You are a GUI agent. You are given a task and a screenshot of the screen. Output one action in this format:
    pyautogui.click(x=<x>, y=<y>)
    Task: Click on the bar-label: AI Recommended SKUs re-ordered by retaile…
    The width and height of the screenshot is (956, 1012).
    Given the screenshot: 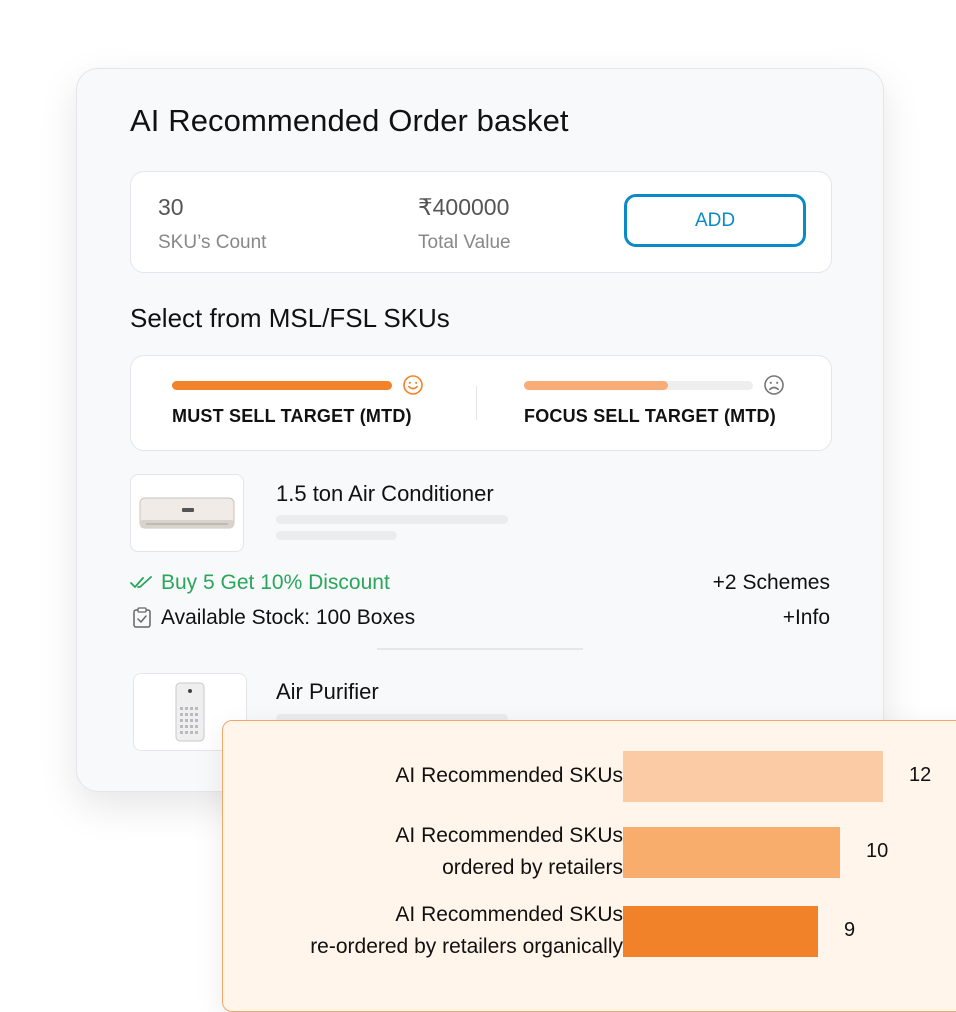 What is the action you would take?
    pyautogui.click(x=466, y=931)
    